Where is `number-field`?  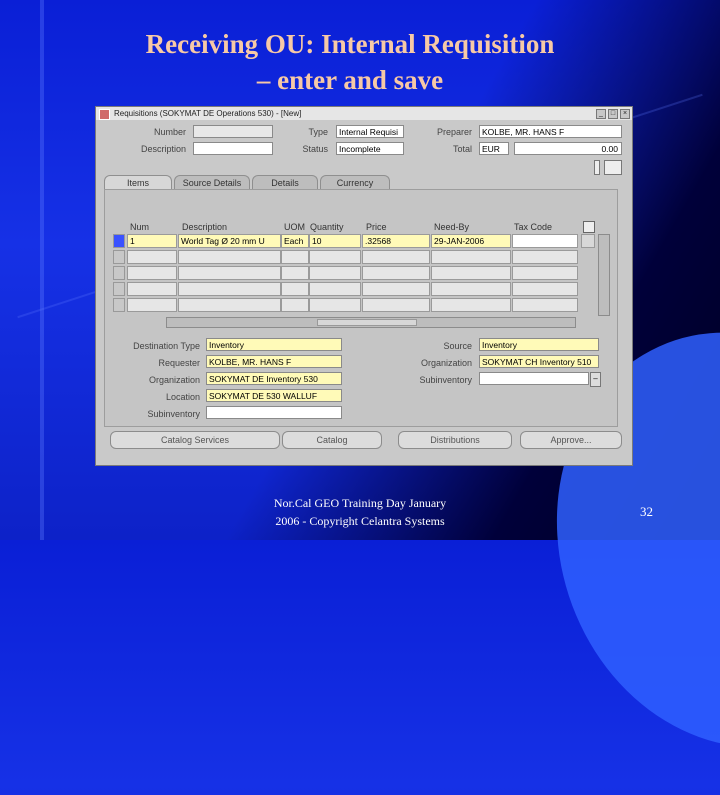 number-field is located at coordinates (233, 131).